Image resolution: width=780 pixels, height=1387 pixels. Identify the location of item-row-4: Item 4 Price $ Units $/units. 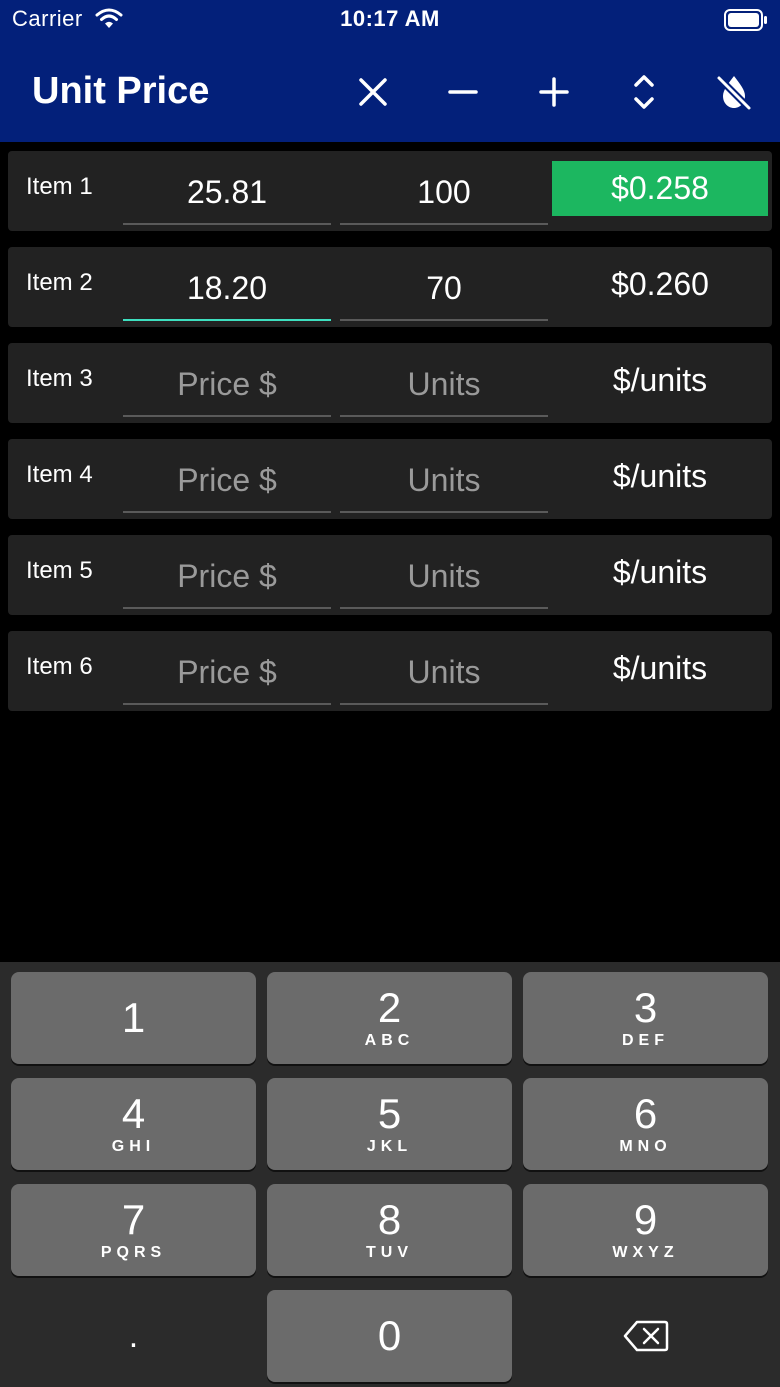
(390, 479).